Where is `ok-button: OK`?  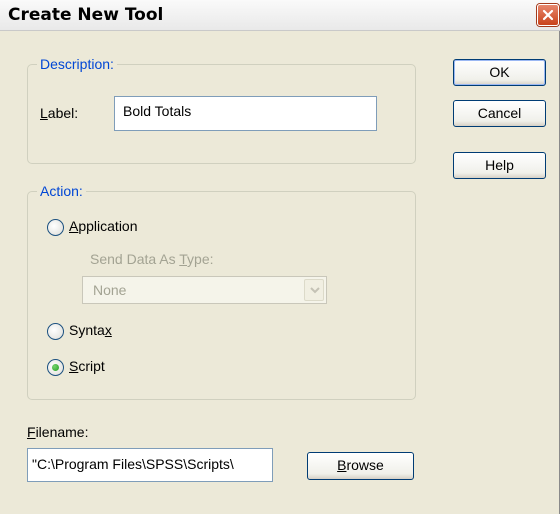
ok-button: OK is located at coordinates (499, 72).